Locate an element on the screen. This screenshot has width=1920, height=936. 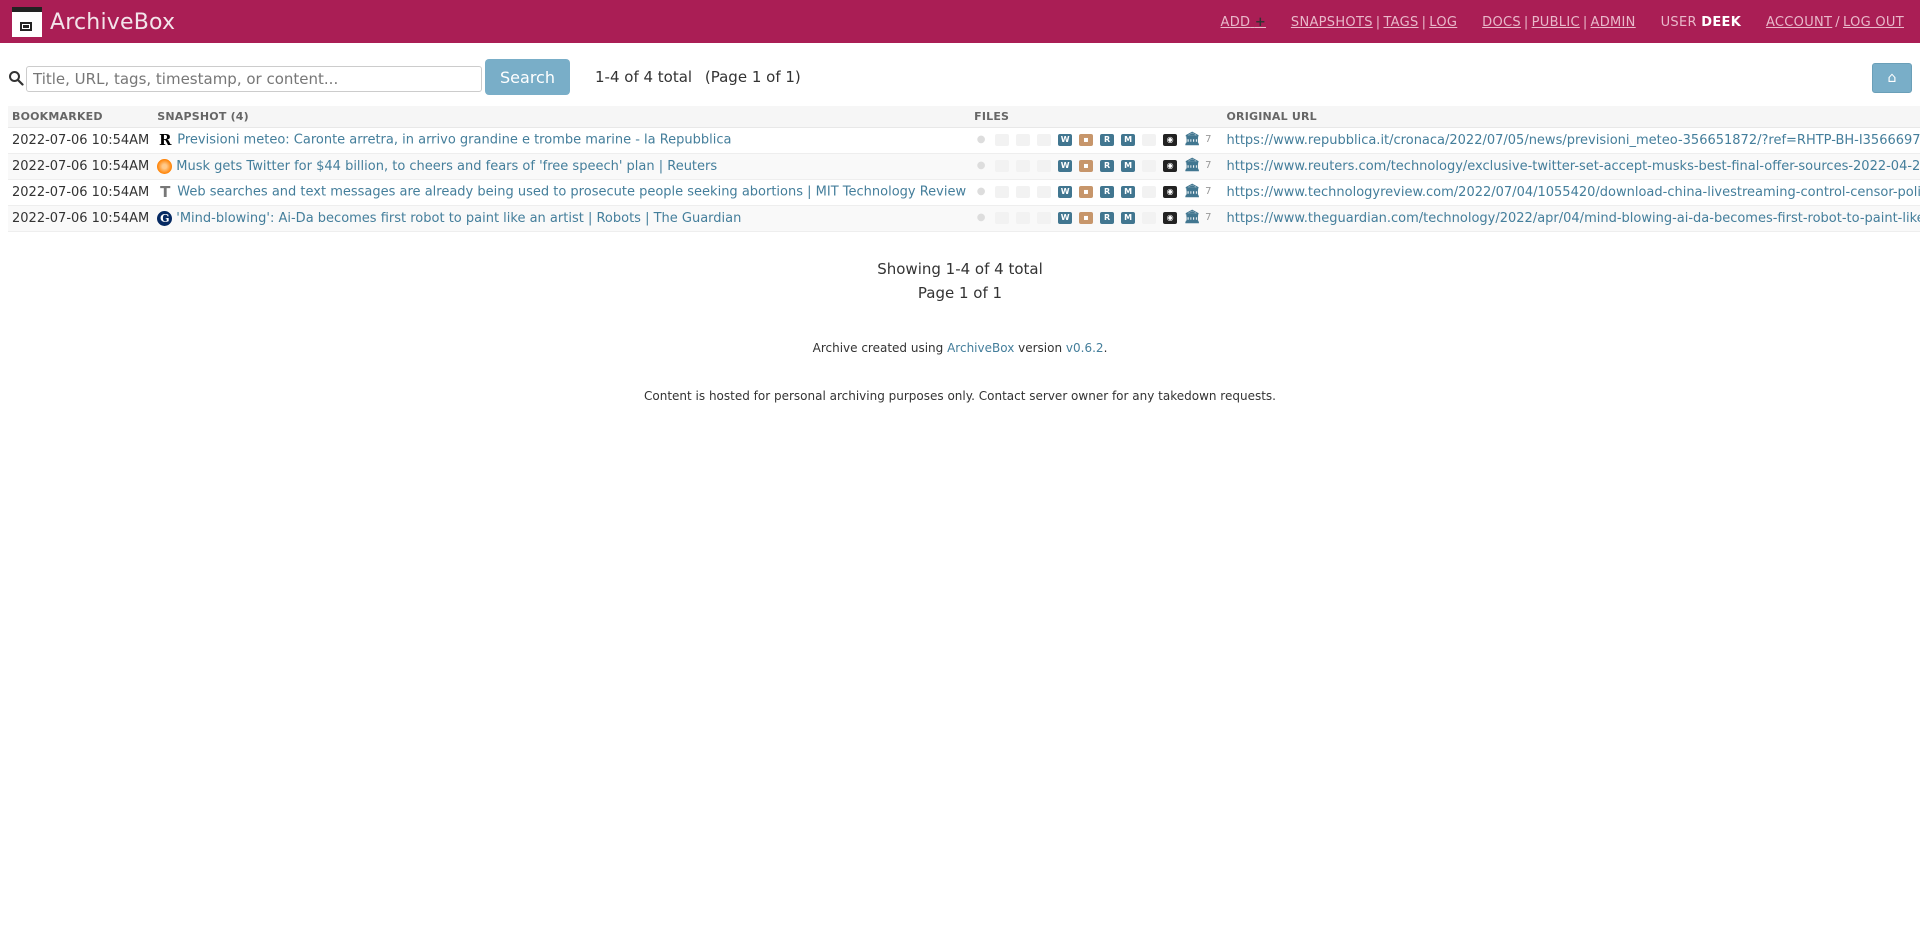
column-header-bookmarked: Bookmarked is located at coordinates (81, 117).